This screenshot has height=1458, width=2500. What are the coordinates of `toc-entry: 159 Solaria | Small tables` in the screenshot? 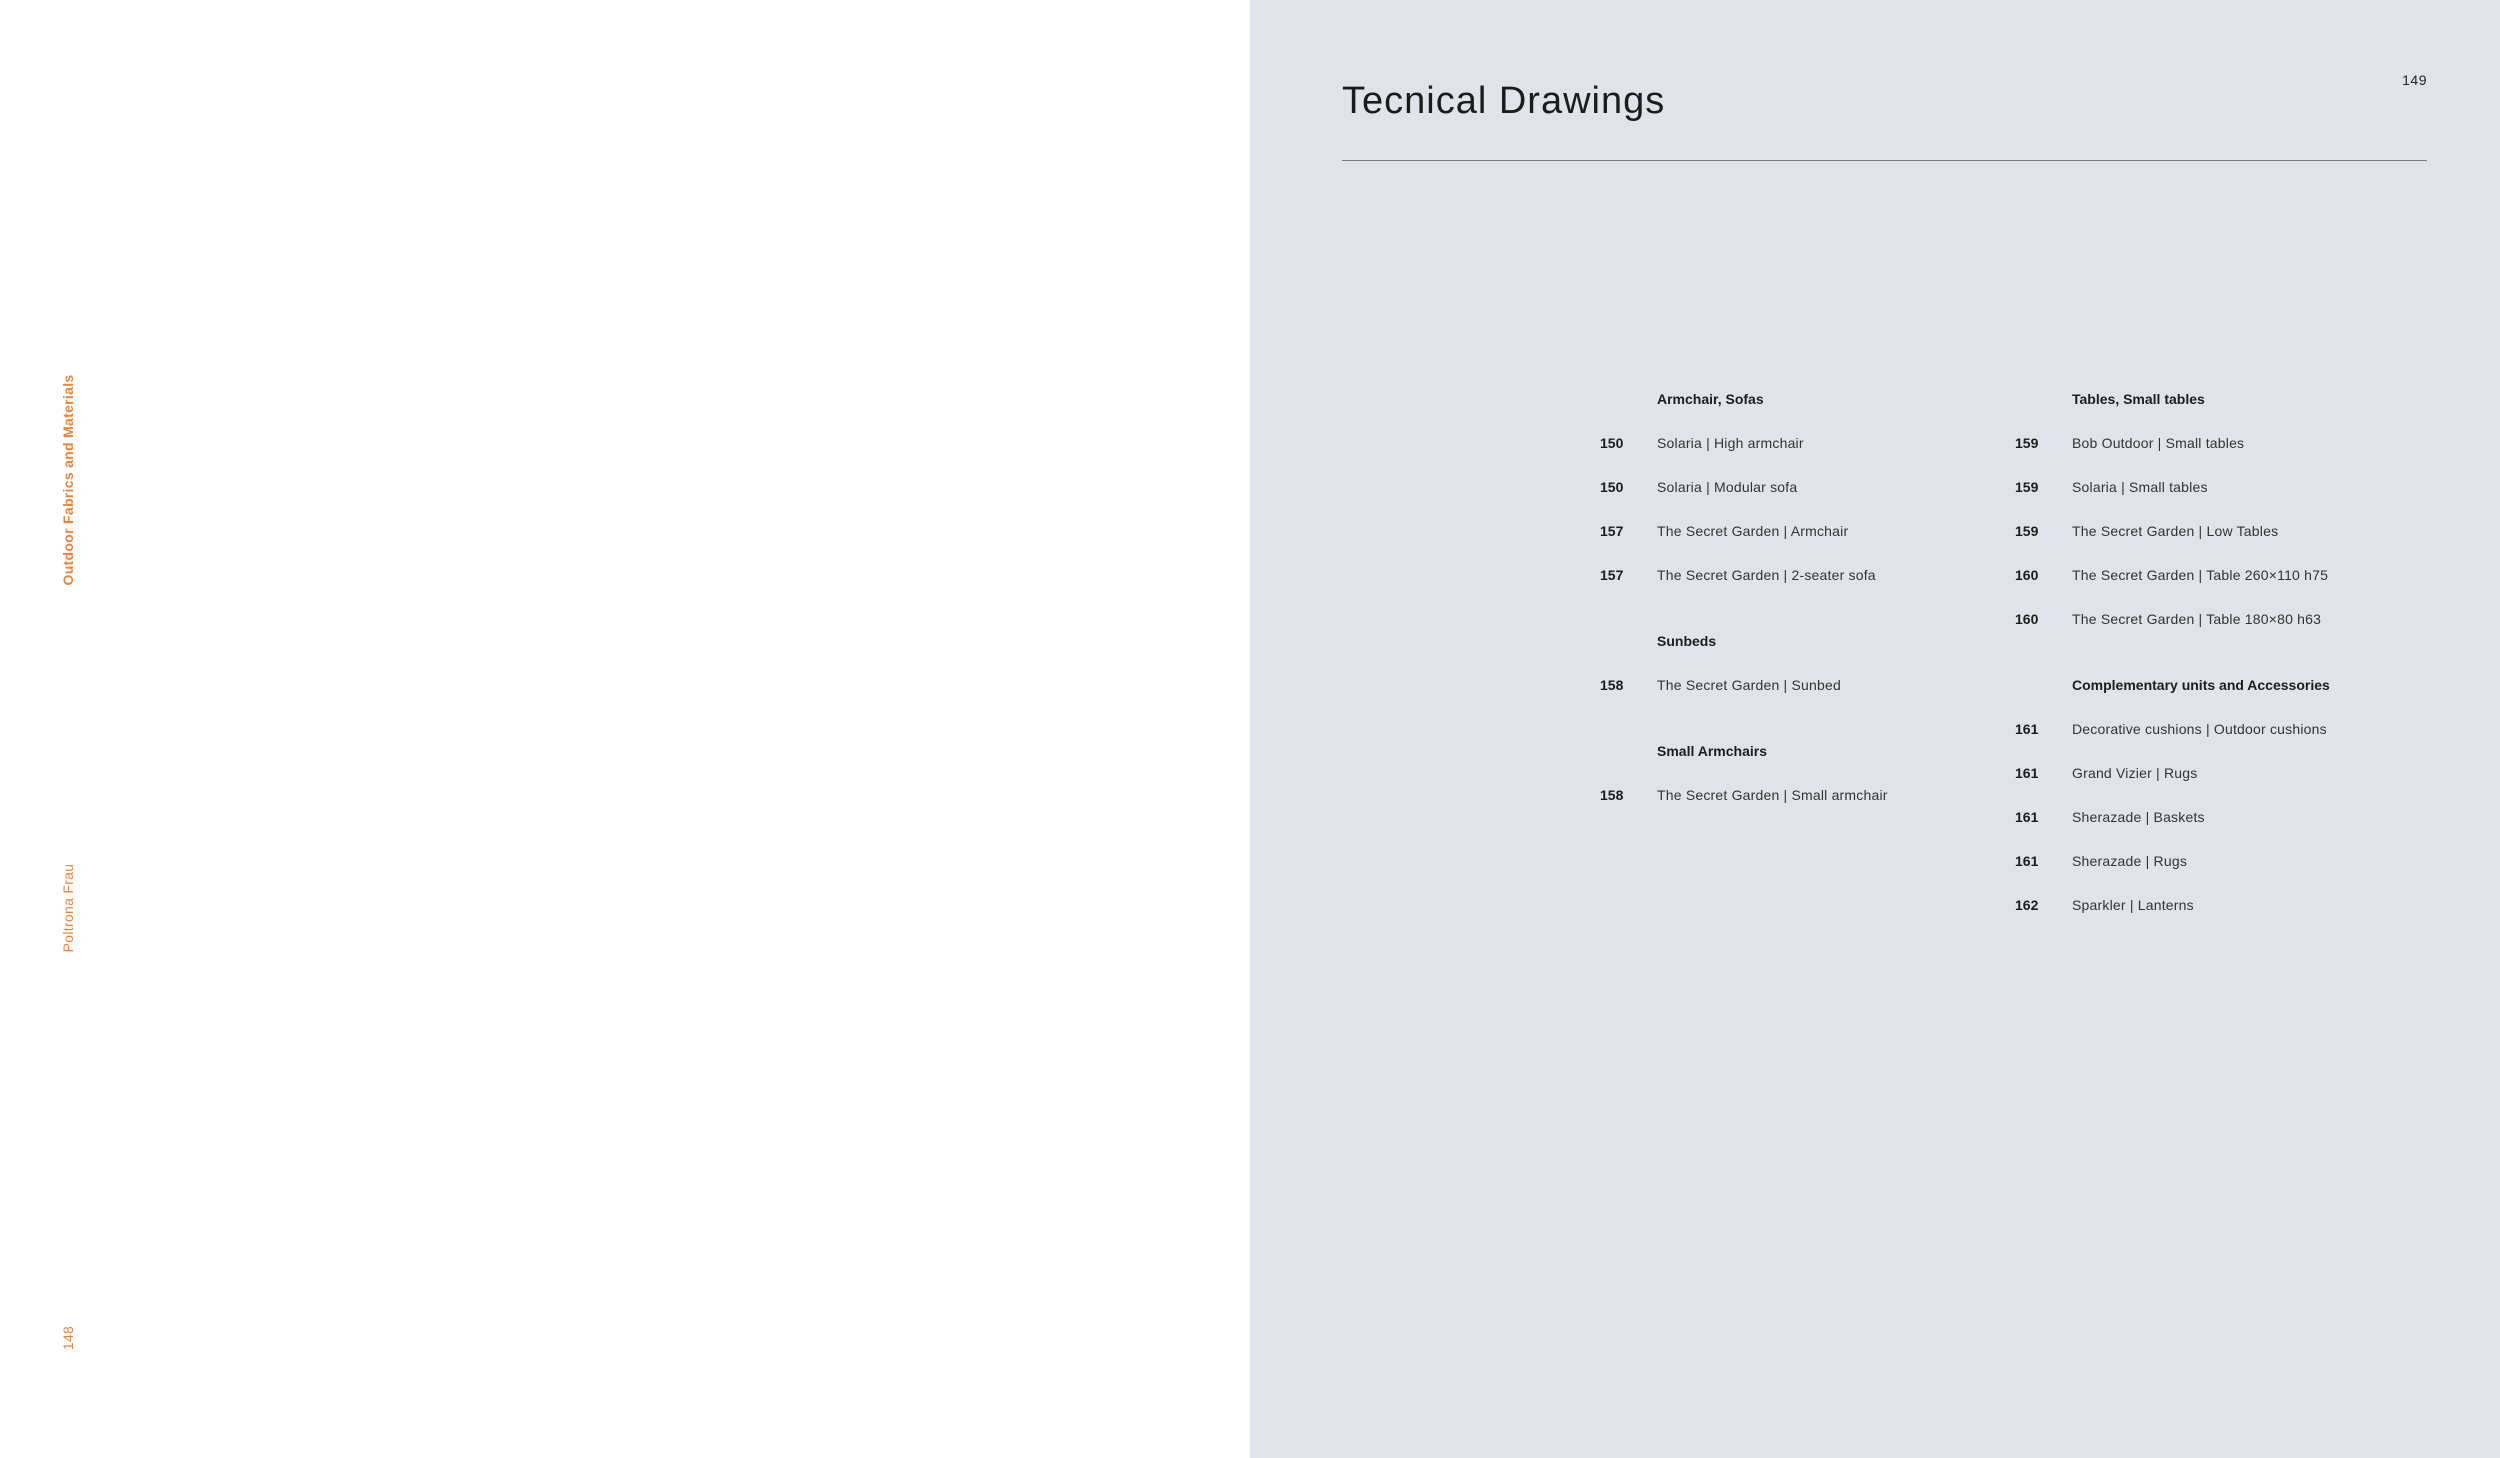 It's located at (2225, 496).